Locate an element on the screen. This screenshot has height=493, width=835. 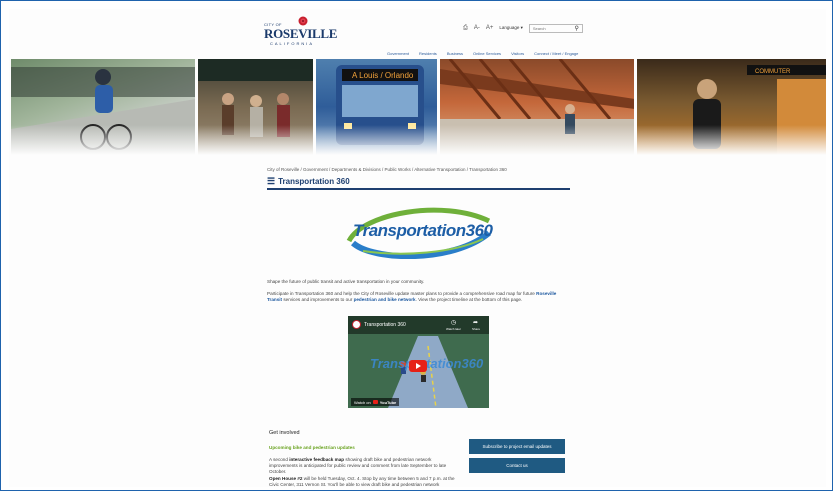
transportation360-logo-text: Transportation360 is located at coordinates (423, 230).